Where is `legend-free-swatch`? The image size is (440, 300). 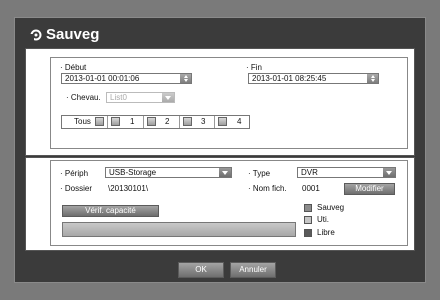 legend-free-swatch is located at coordinates (308, 233).